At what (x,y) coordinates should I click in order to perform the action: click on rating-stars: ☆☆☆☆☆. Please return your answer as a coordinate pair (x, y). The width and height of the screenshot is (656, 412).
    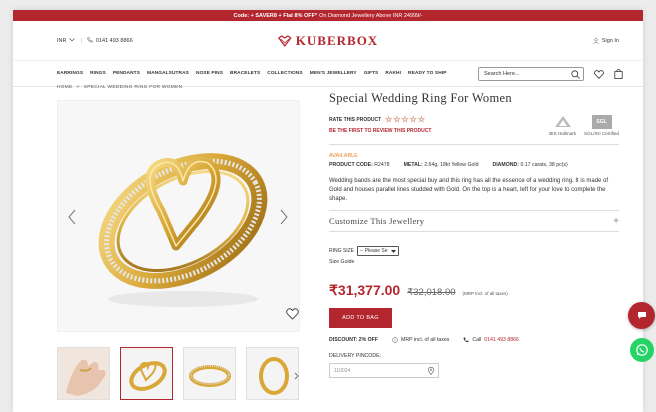
    Looking at the image, I should click on (405, 119).